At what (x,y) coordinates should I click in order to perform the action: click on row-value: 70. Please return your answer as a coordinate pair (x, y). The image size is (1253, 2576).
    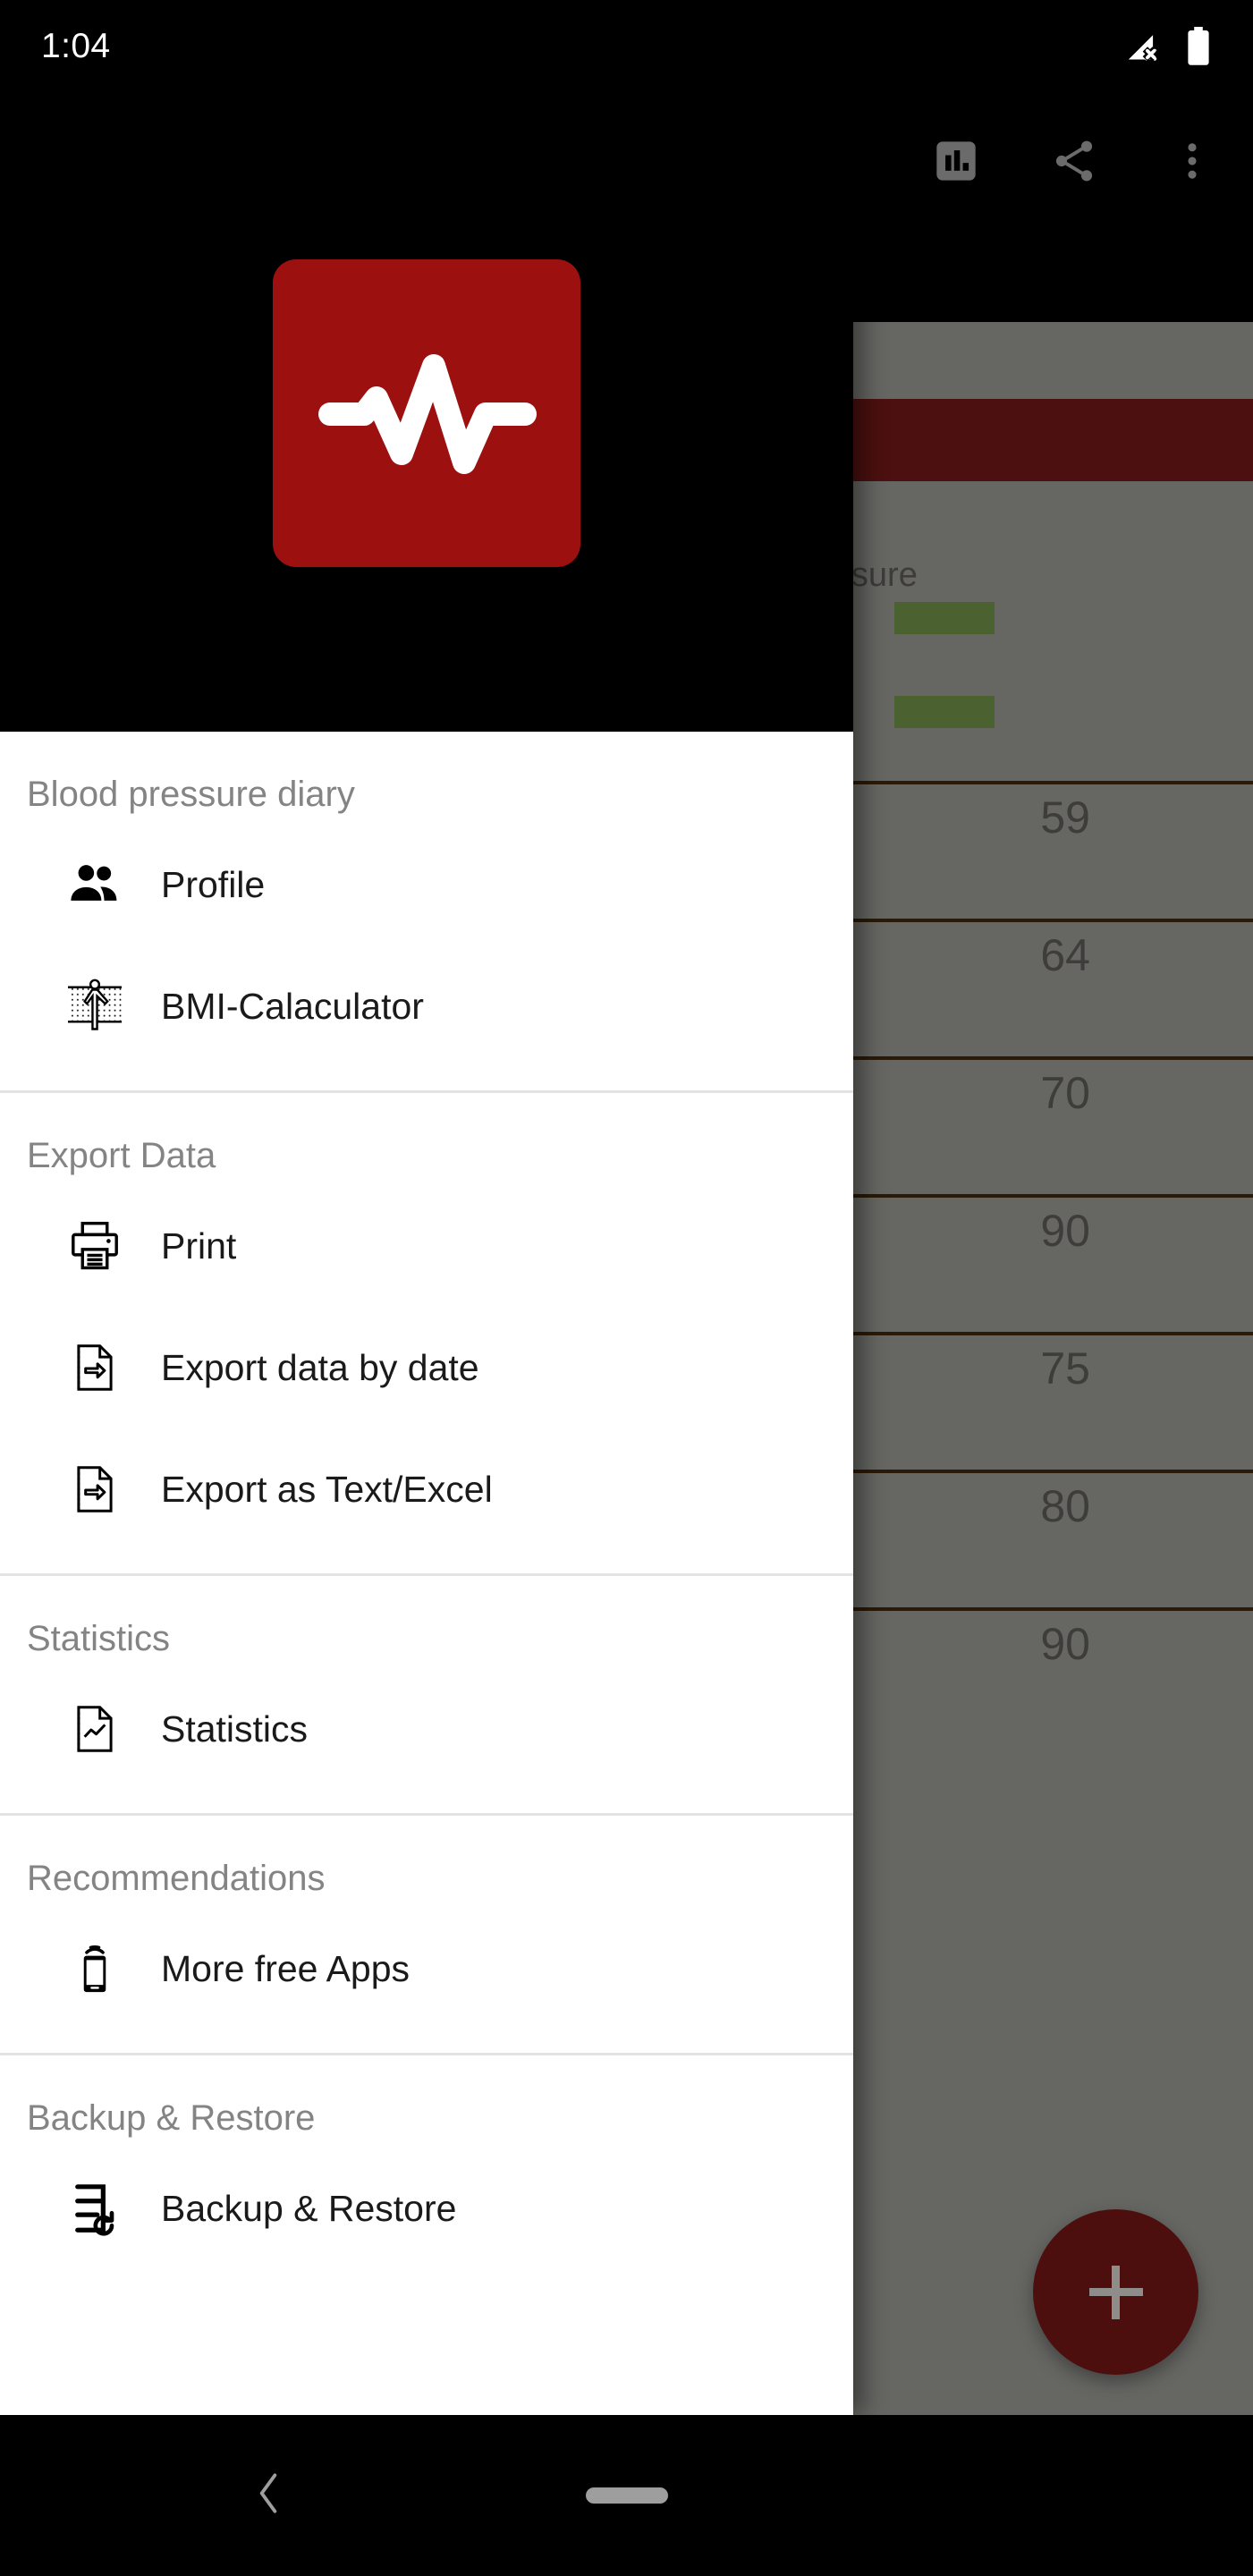
    Looking at the image, I should click on (1065, 1093).